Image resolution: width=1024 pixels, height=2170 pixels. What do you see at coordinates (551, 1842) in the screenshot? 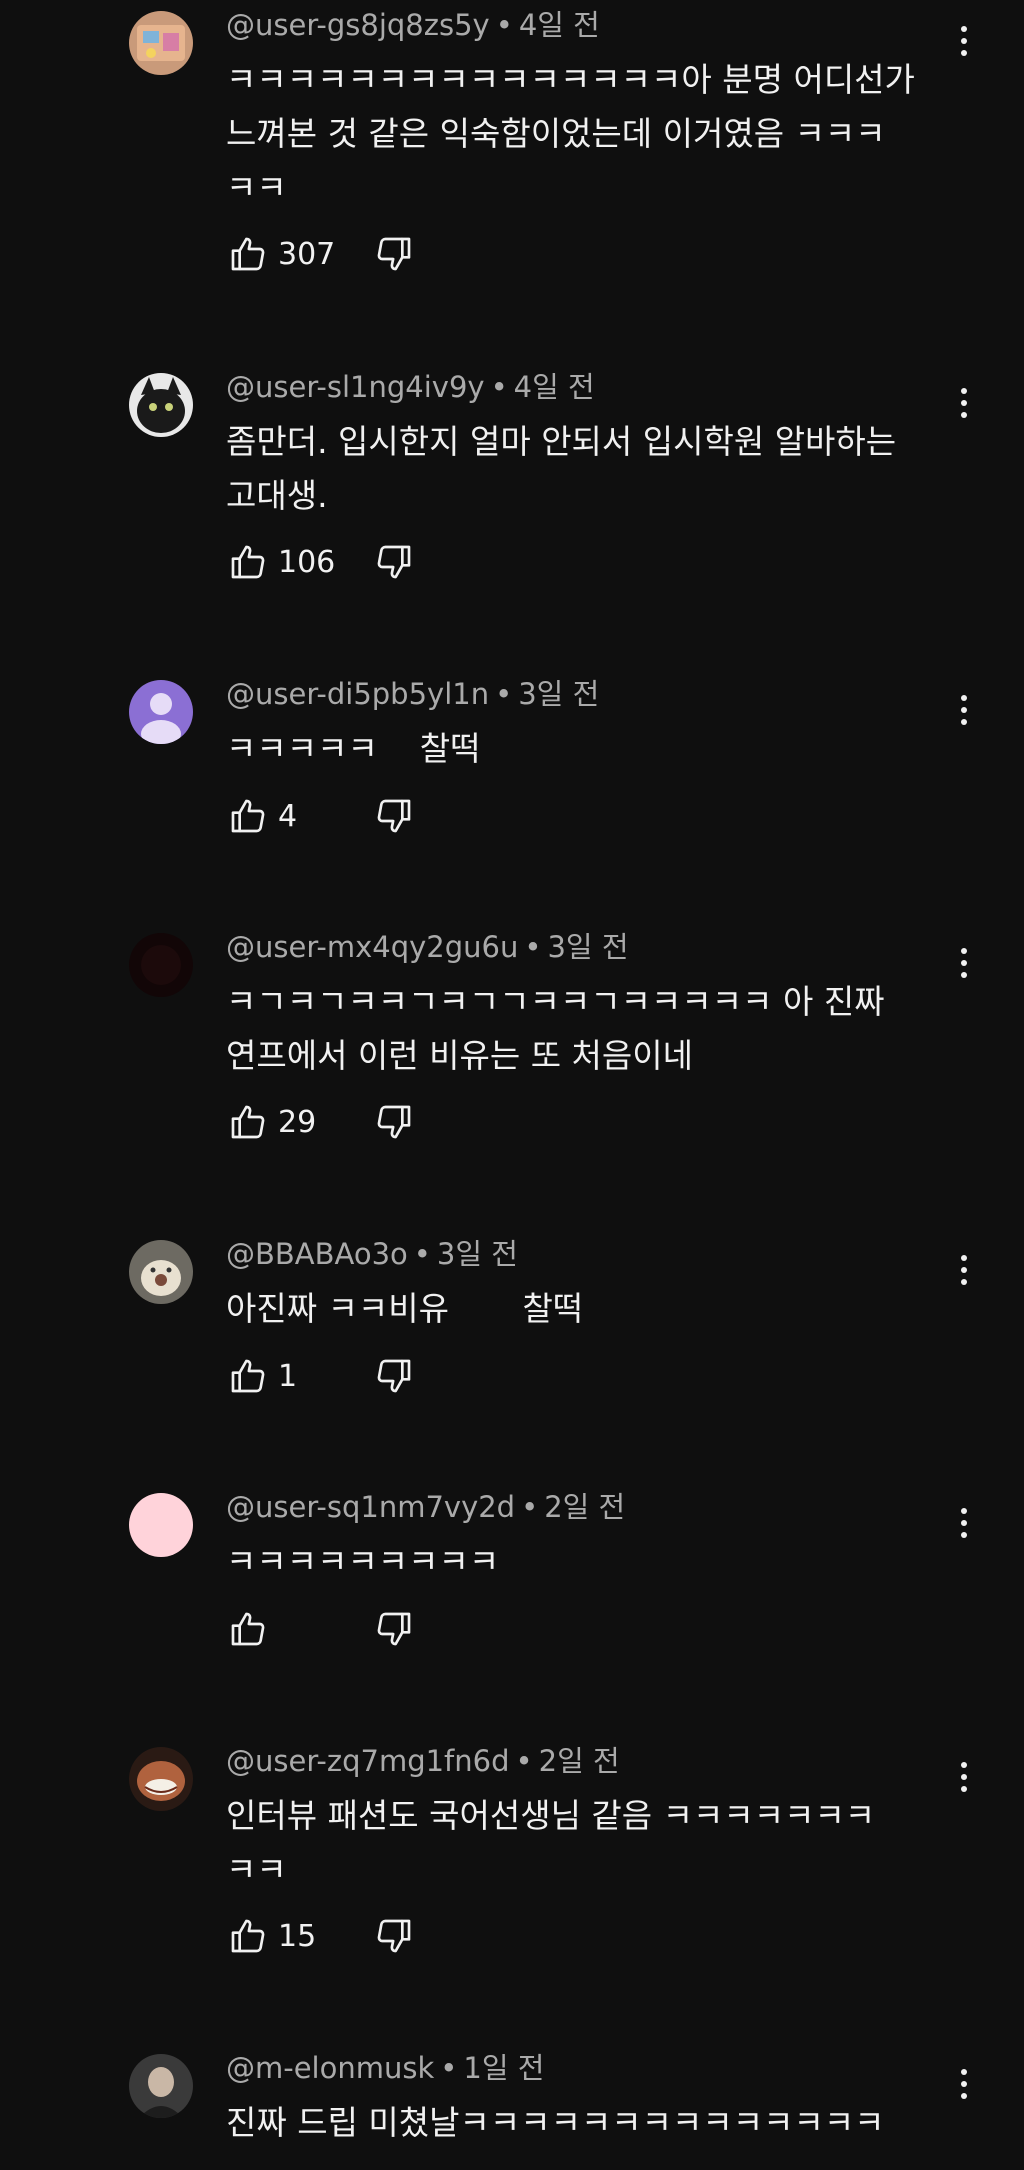
I see `comment-text: 인터뷰 패션도 국어선생님 같음 ㅋㅋㅋㅋㅋㅋㅋ ㅋㅋ` at bounding box center [551, 1842].